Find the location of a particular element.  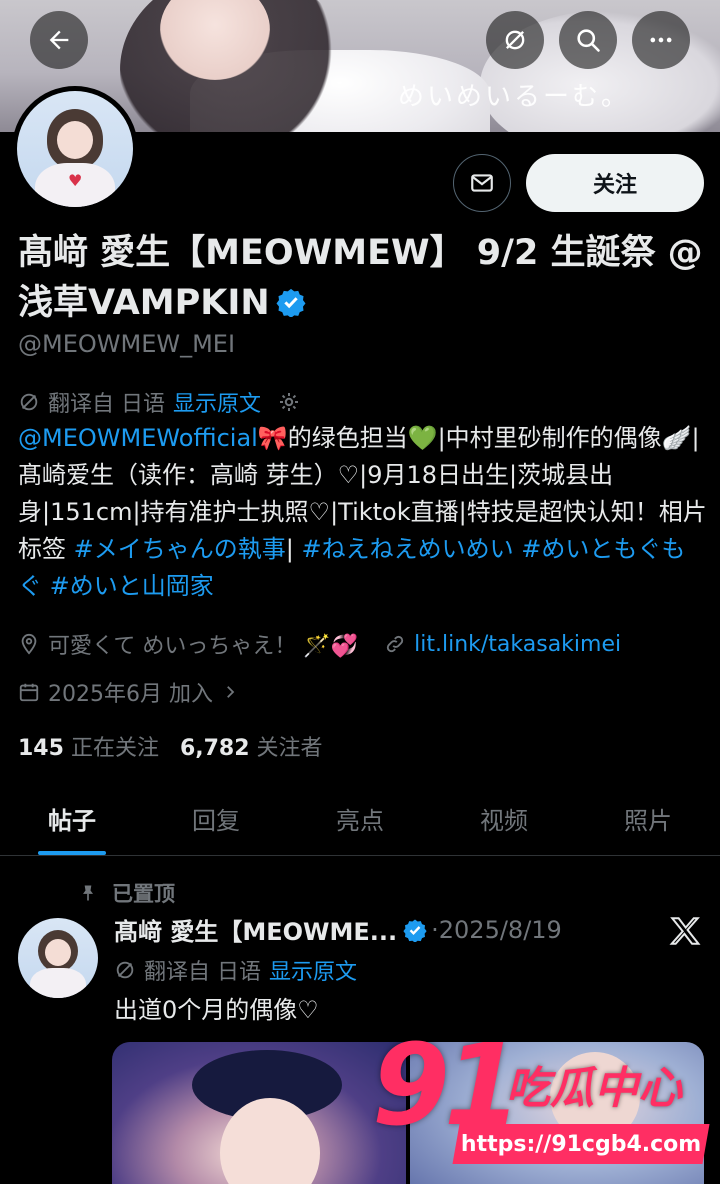

display-name: 髙﨑 愛生【MEOWMEW】 9/2 生誕祭 @浅草VAMPKIN is located at coordinates (363, 278).